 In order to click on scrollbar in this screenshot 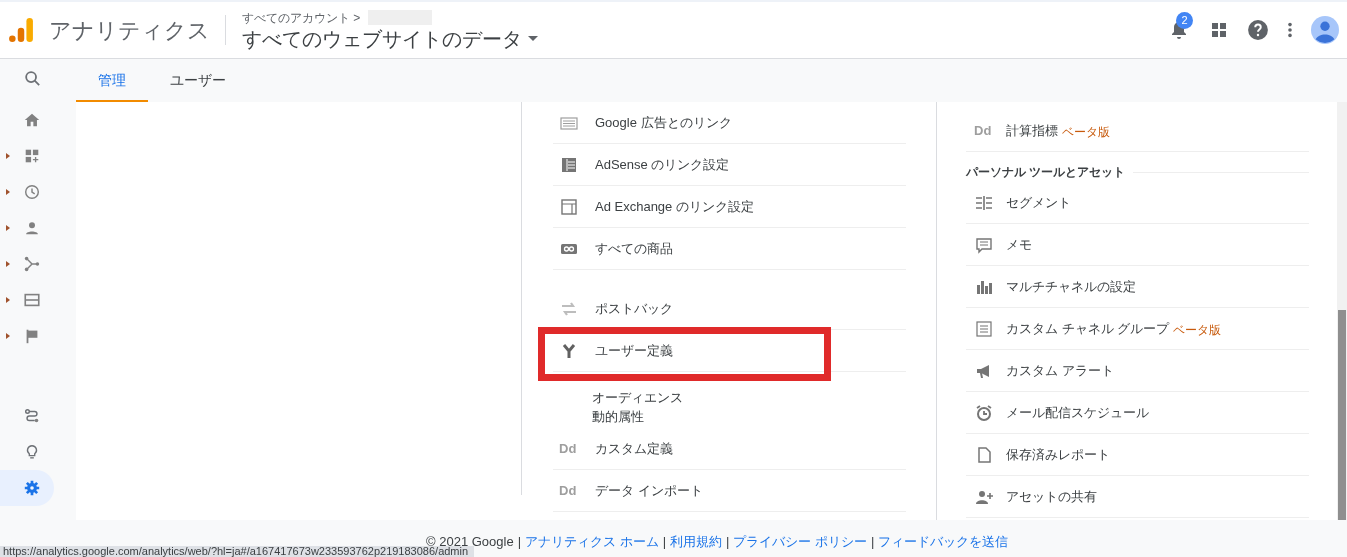, I will do `click(1342, 311)`.